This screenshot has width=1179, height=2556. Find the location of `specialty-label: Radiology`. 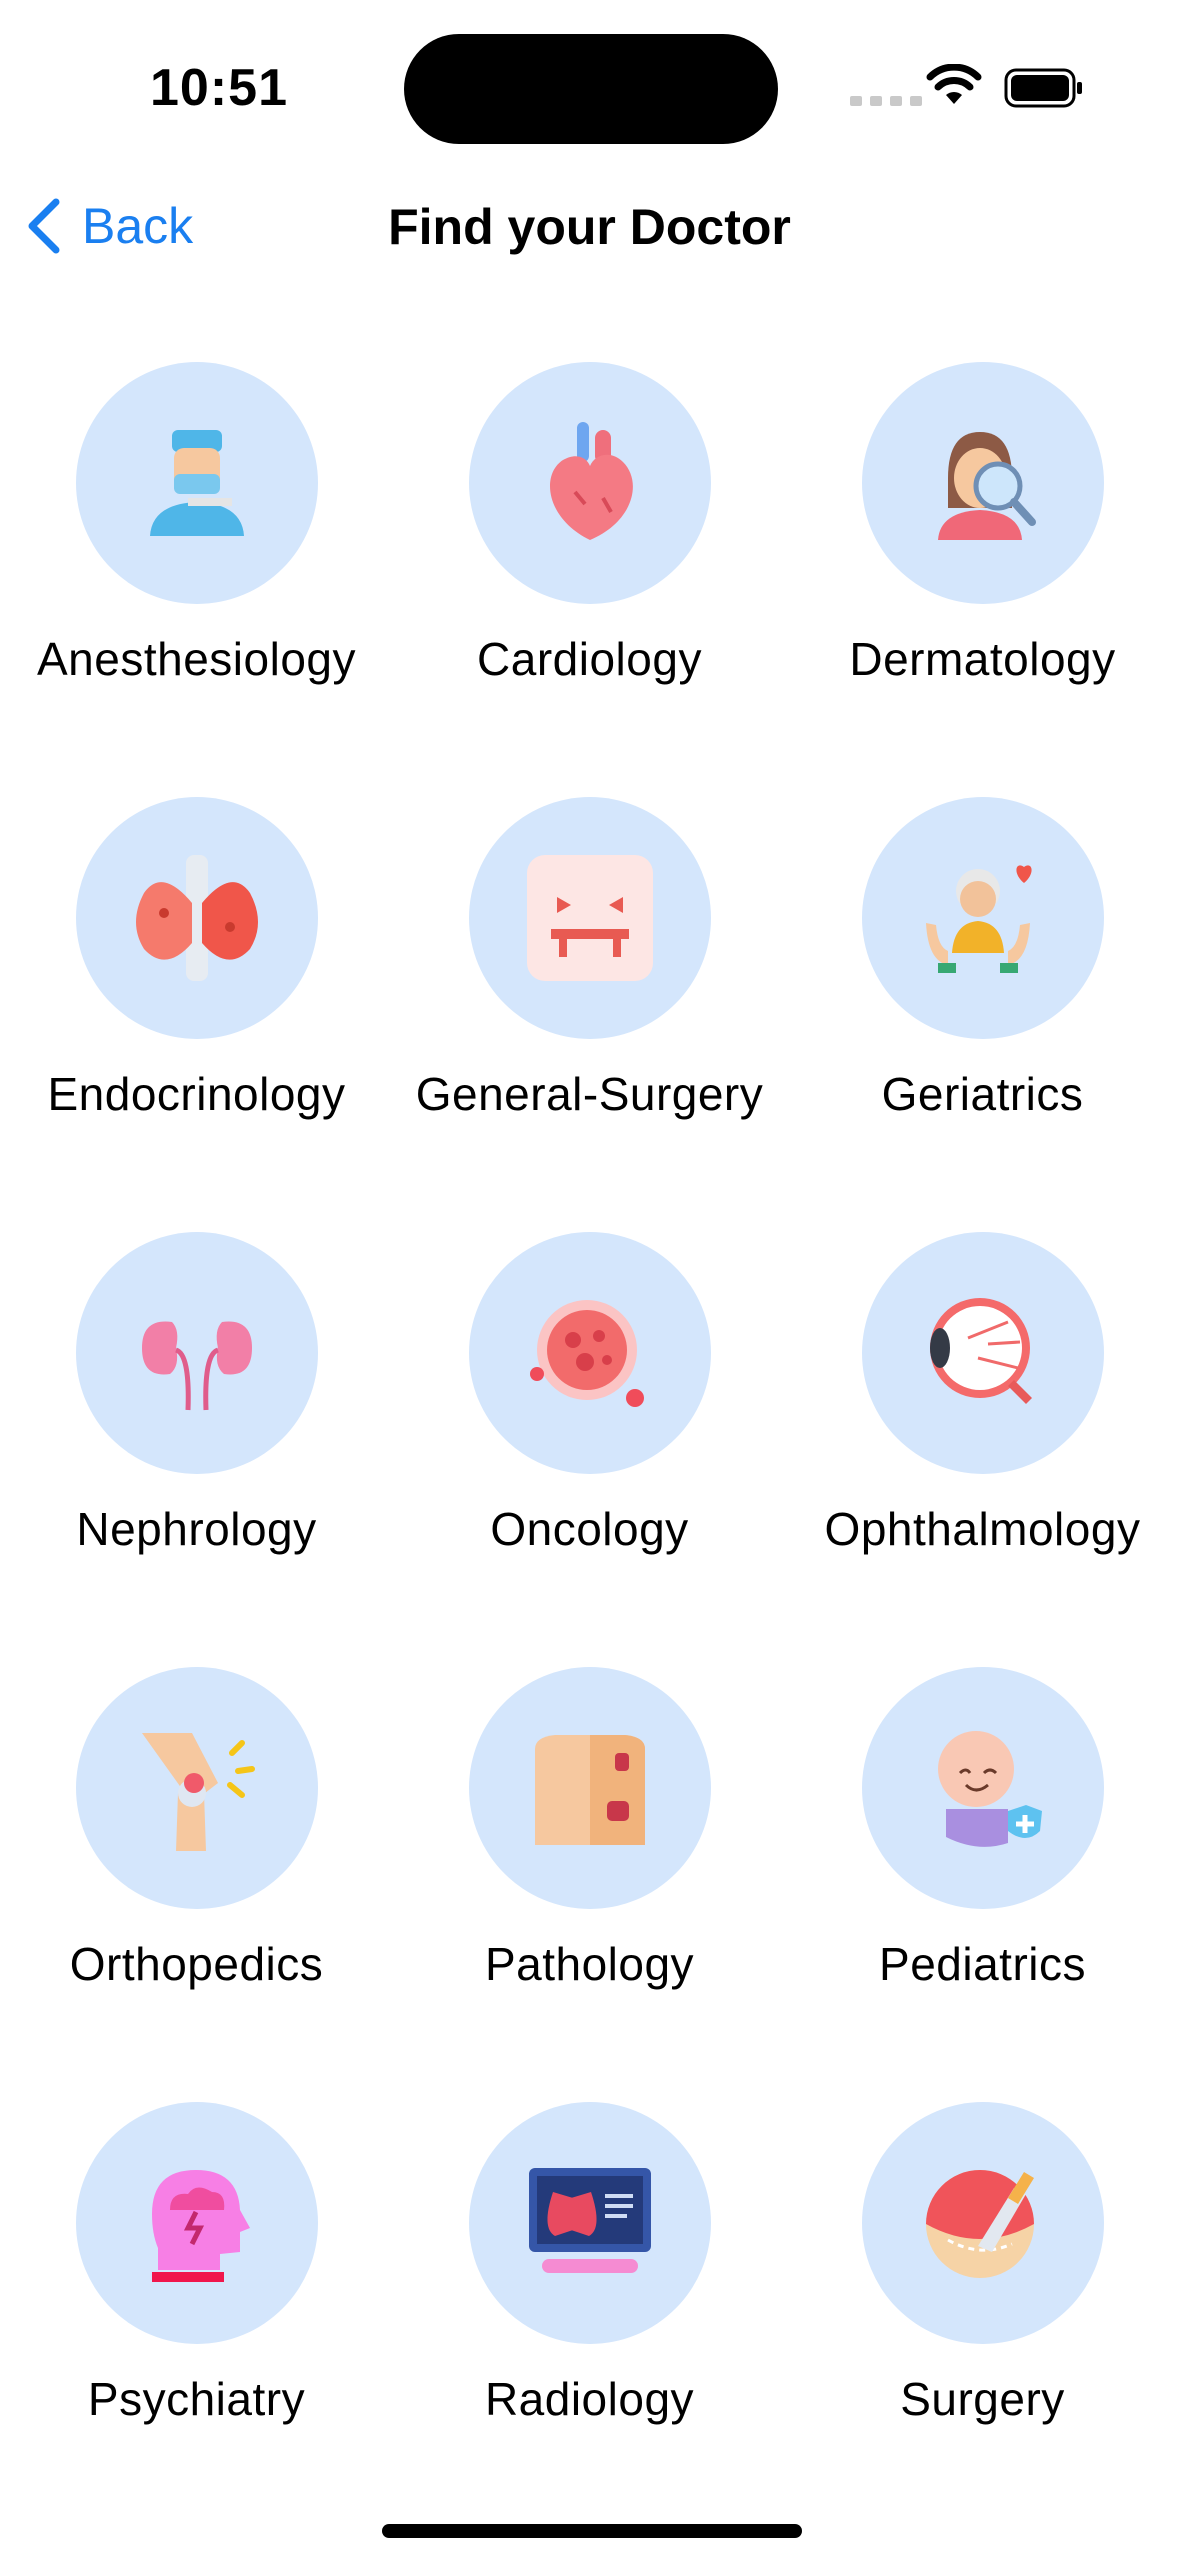

specialty-label: Radiology is located at coordinates (589, 2399).